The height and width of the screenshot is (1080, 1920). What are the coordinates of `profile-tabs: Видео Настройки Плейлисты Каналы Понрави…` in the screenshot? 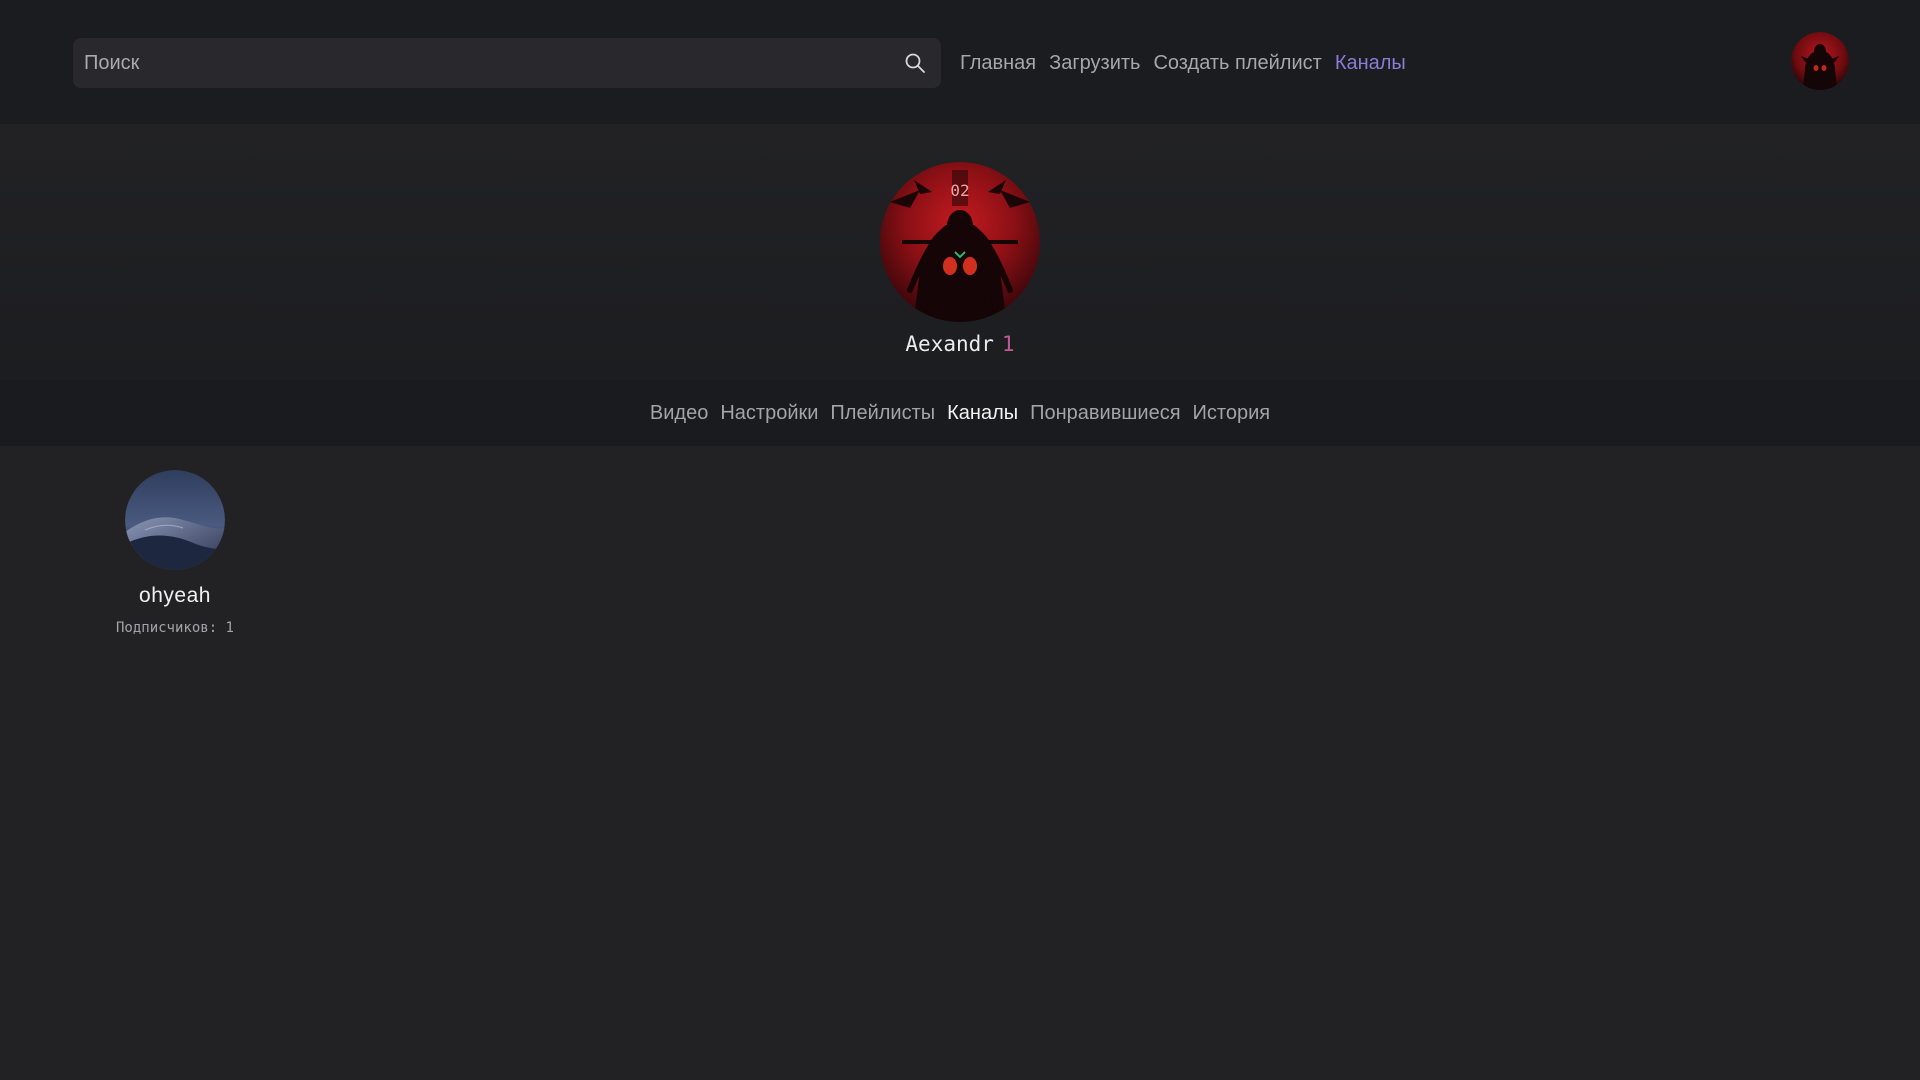 It's located at (960, 413).